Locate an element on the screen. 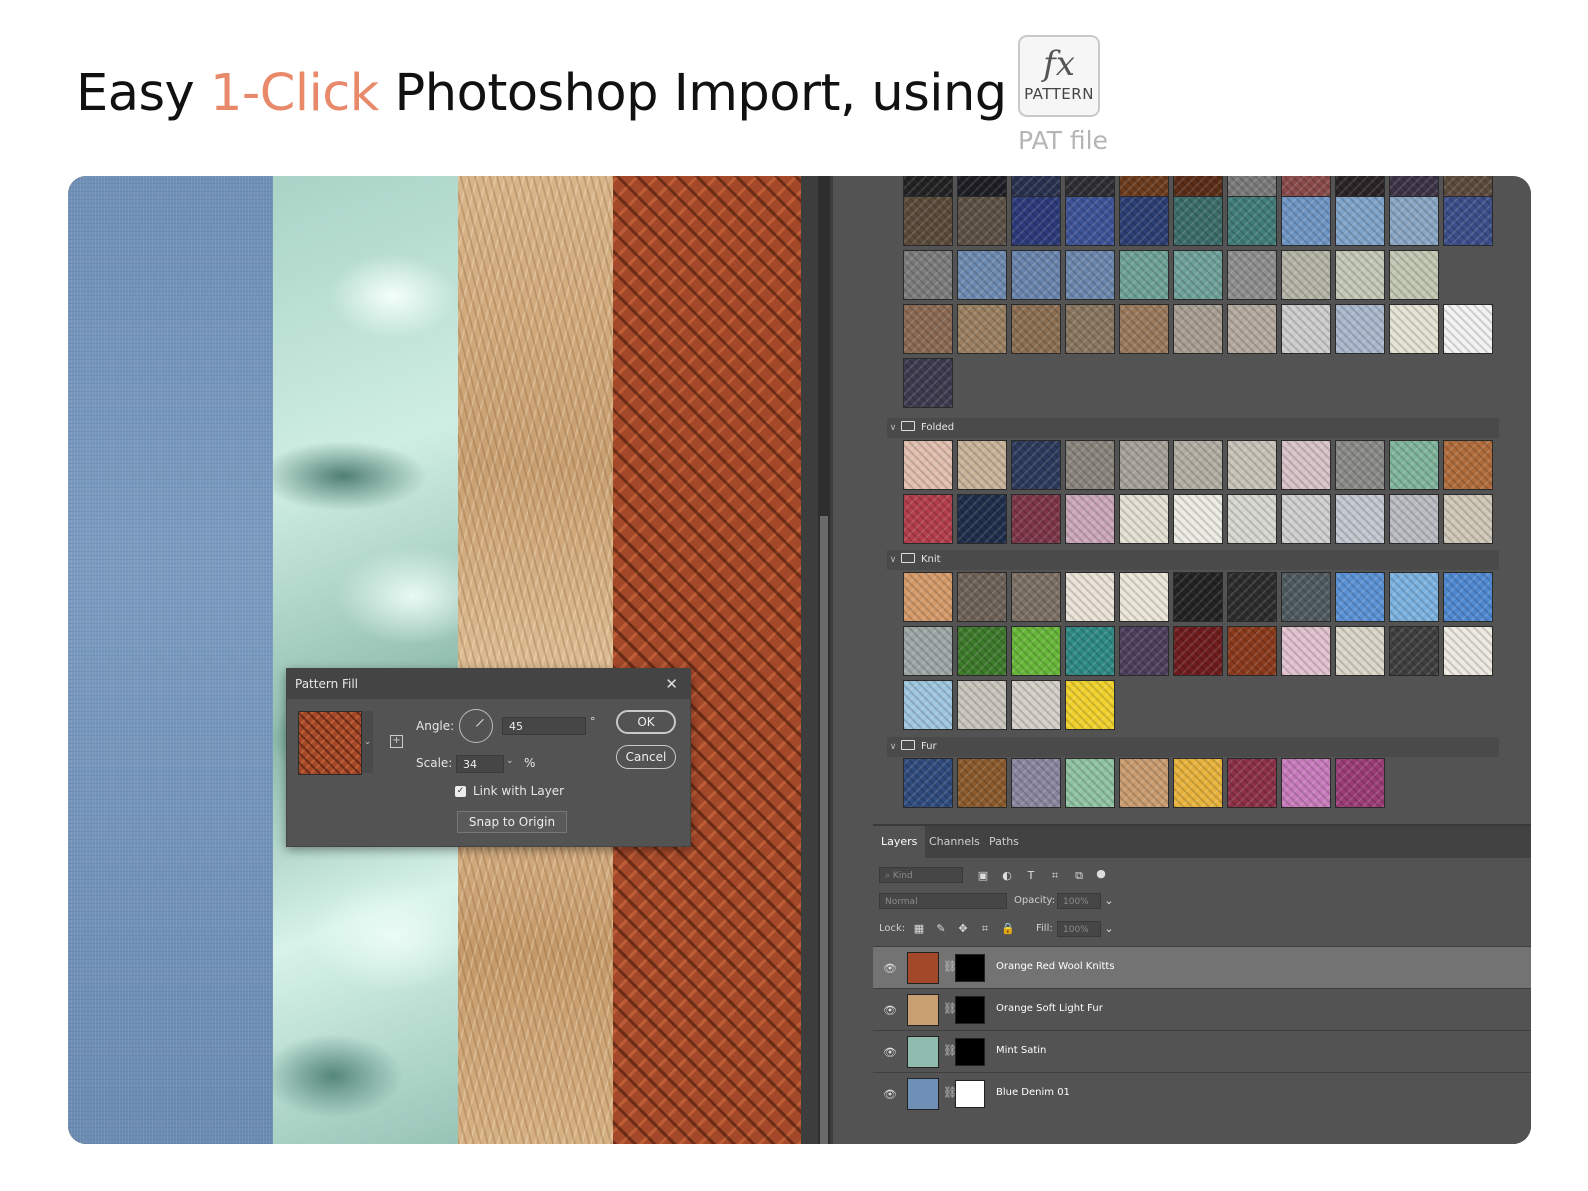  scale-input: 34 is located at coordinates (480, 764).